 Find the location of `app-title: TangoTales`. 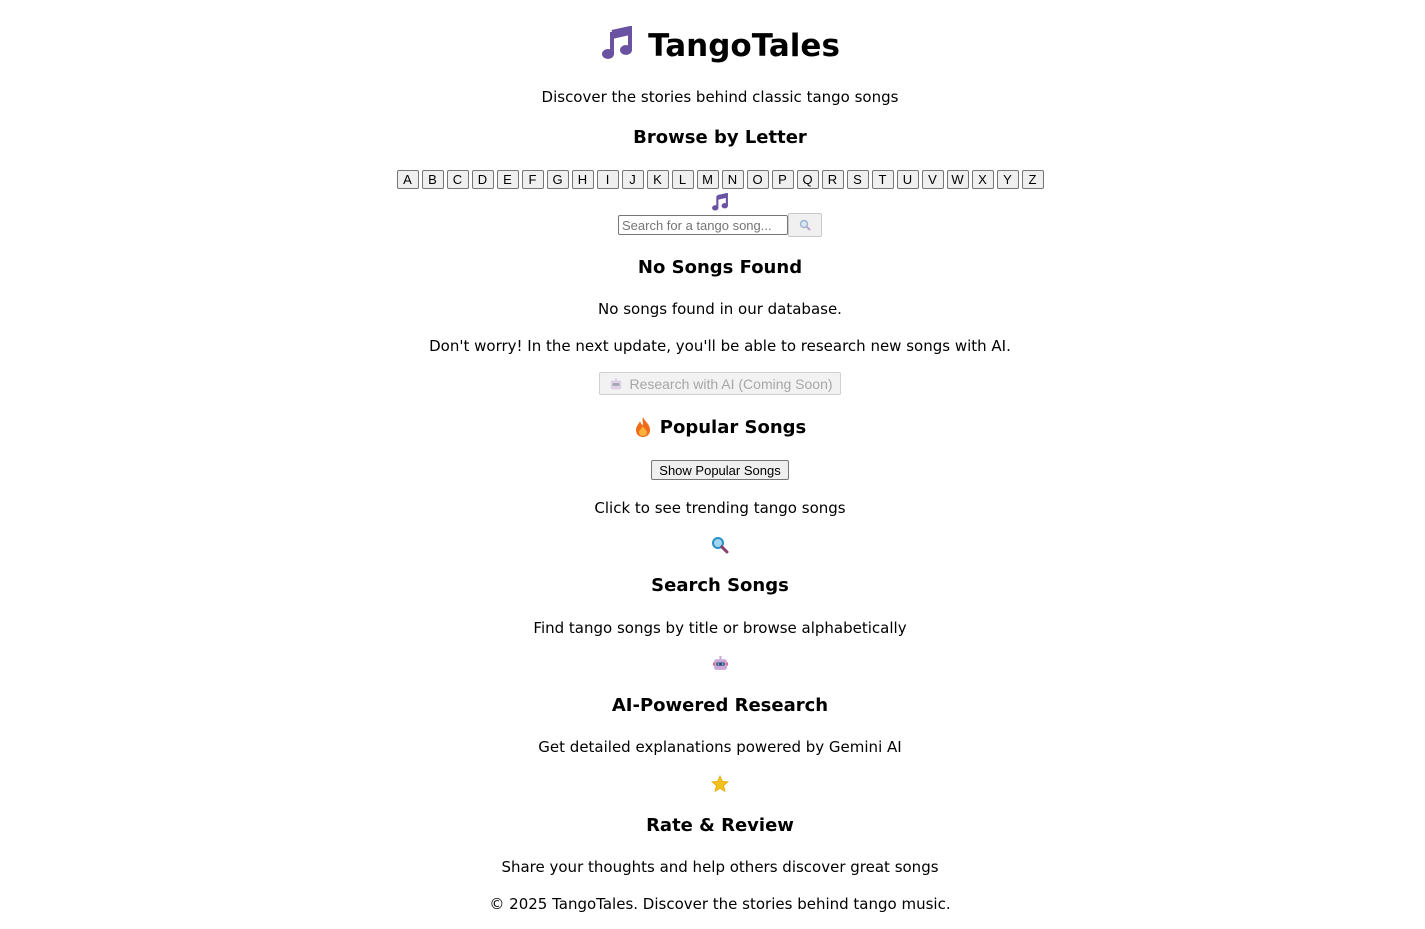

app-title: TangoTales is located at coordinates (744, 46).